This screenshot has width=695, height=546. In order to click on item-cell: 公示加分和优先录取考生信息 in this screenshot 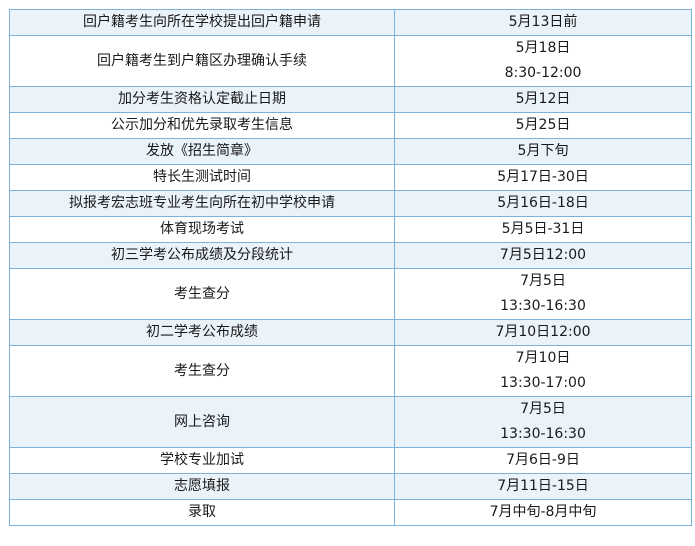, I will do `click(202, 125)`.